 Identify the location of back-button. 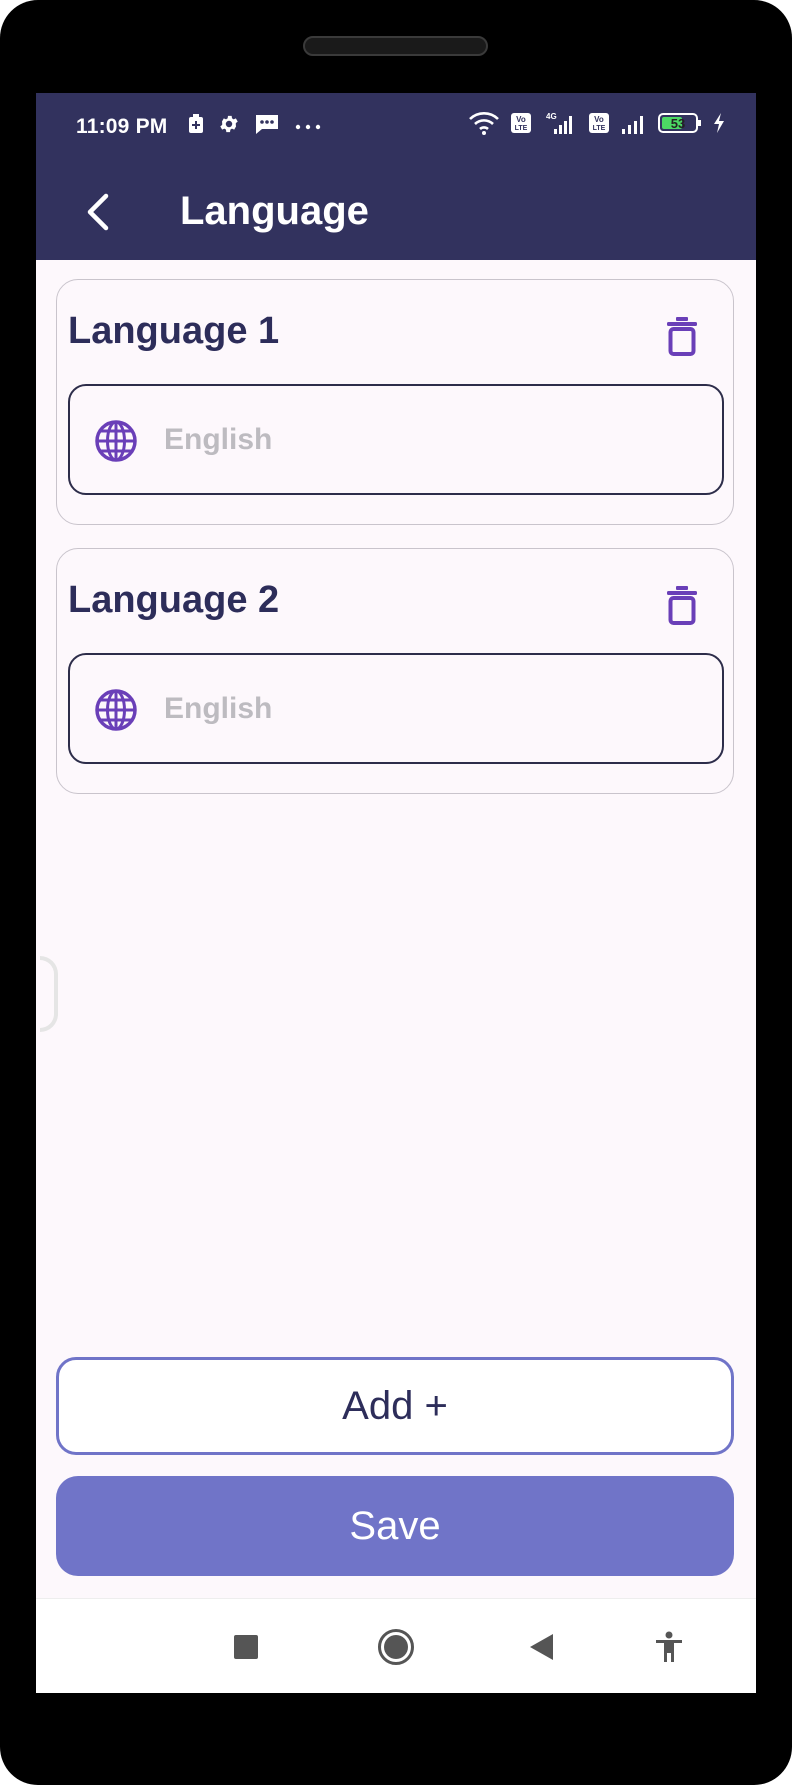
(99, 212).